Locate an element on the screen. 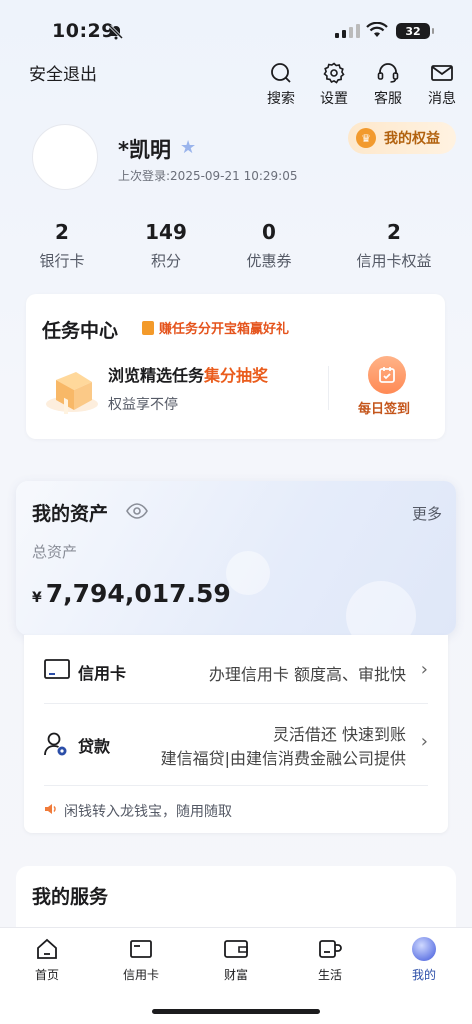  tab-life: 生活 is located at coordinates (330, 959).